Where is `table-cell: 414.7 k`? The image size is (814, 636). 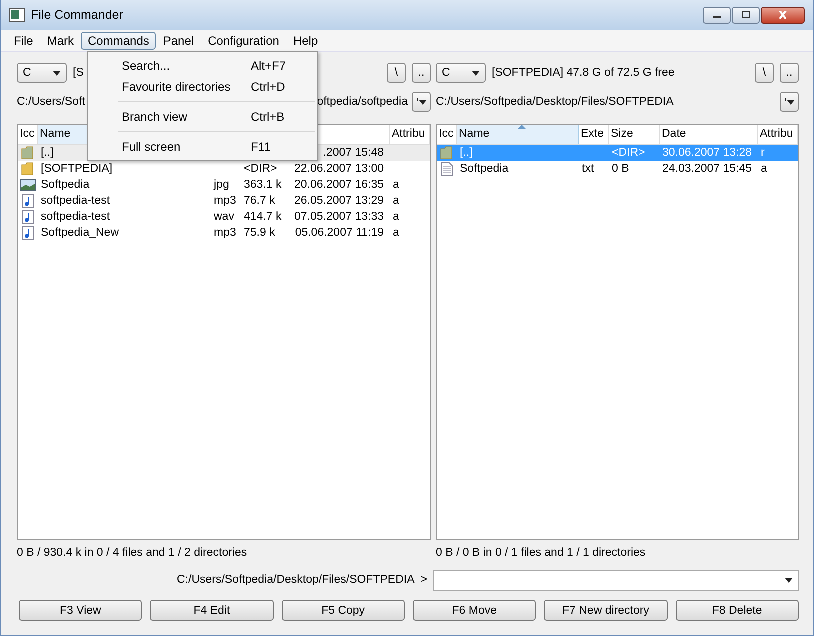
table-cell: 414.7 k is located at coordinates (263, 217).